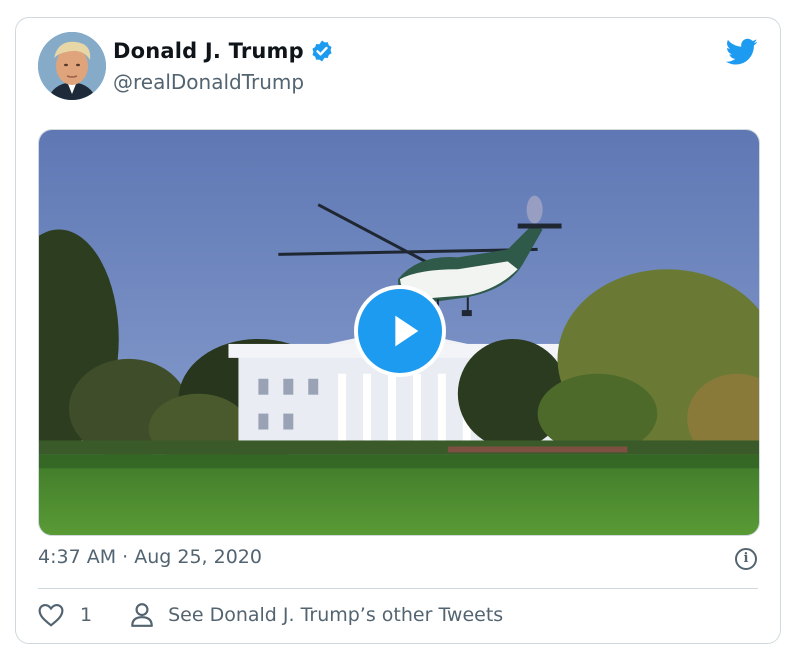 This screenshot has height=665, width=799. I want to click on heart-icon, so click(51, 615).